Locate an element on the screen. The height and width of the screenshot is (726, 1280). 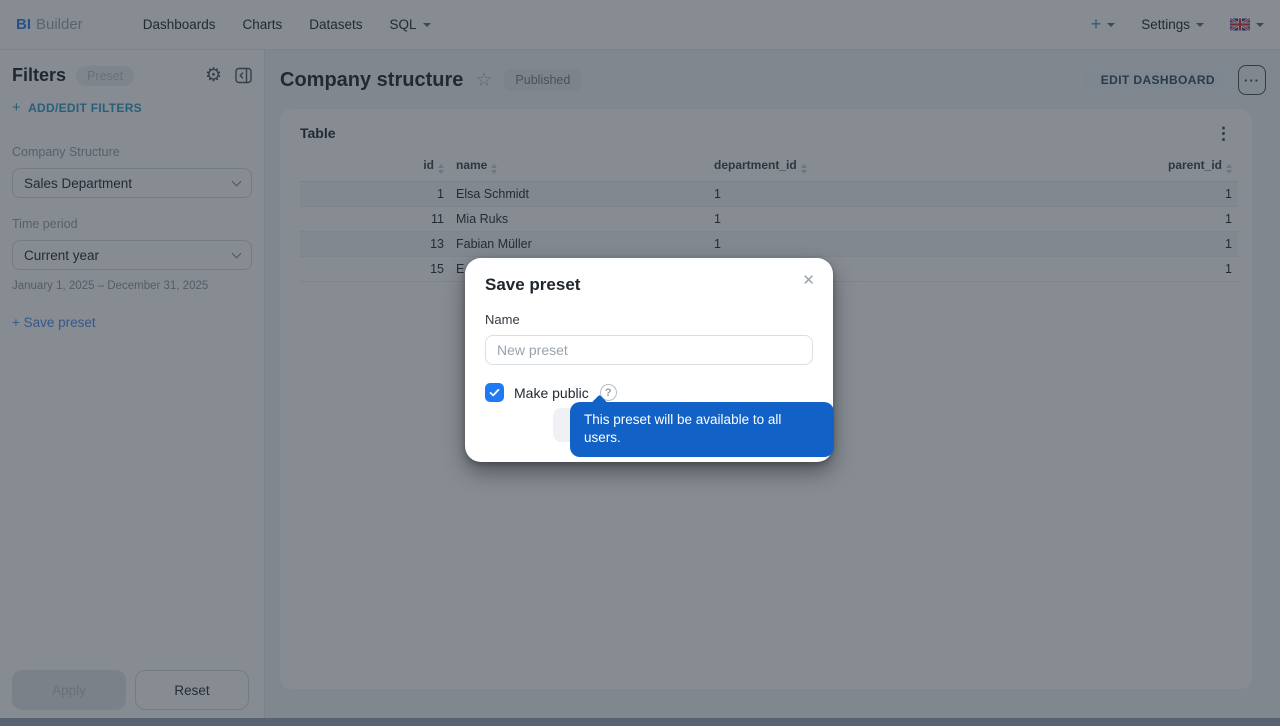
checkmark-icon is located at coordinates (494, 392).